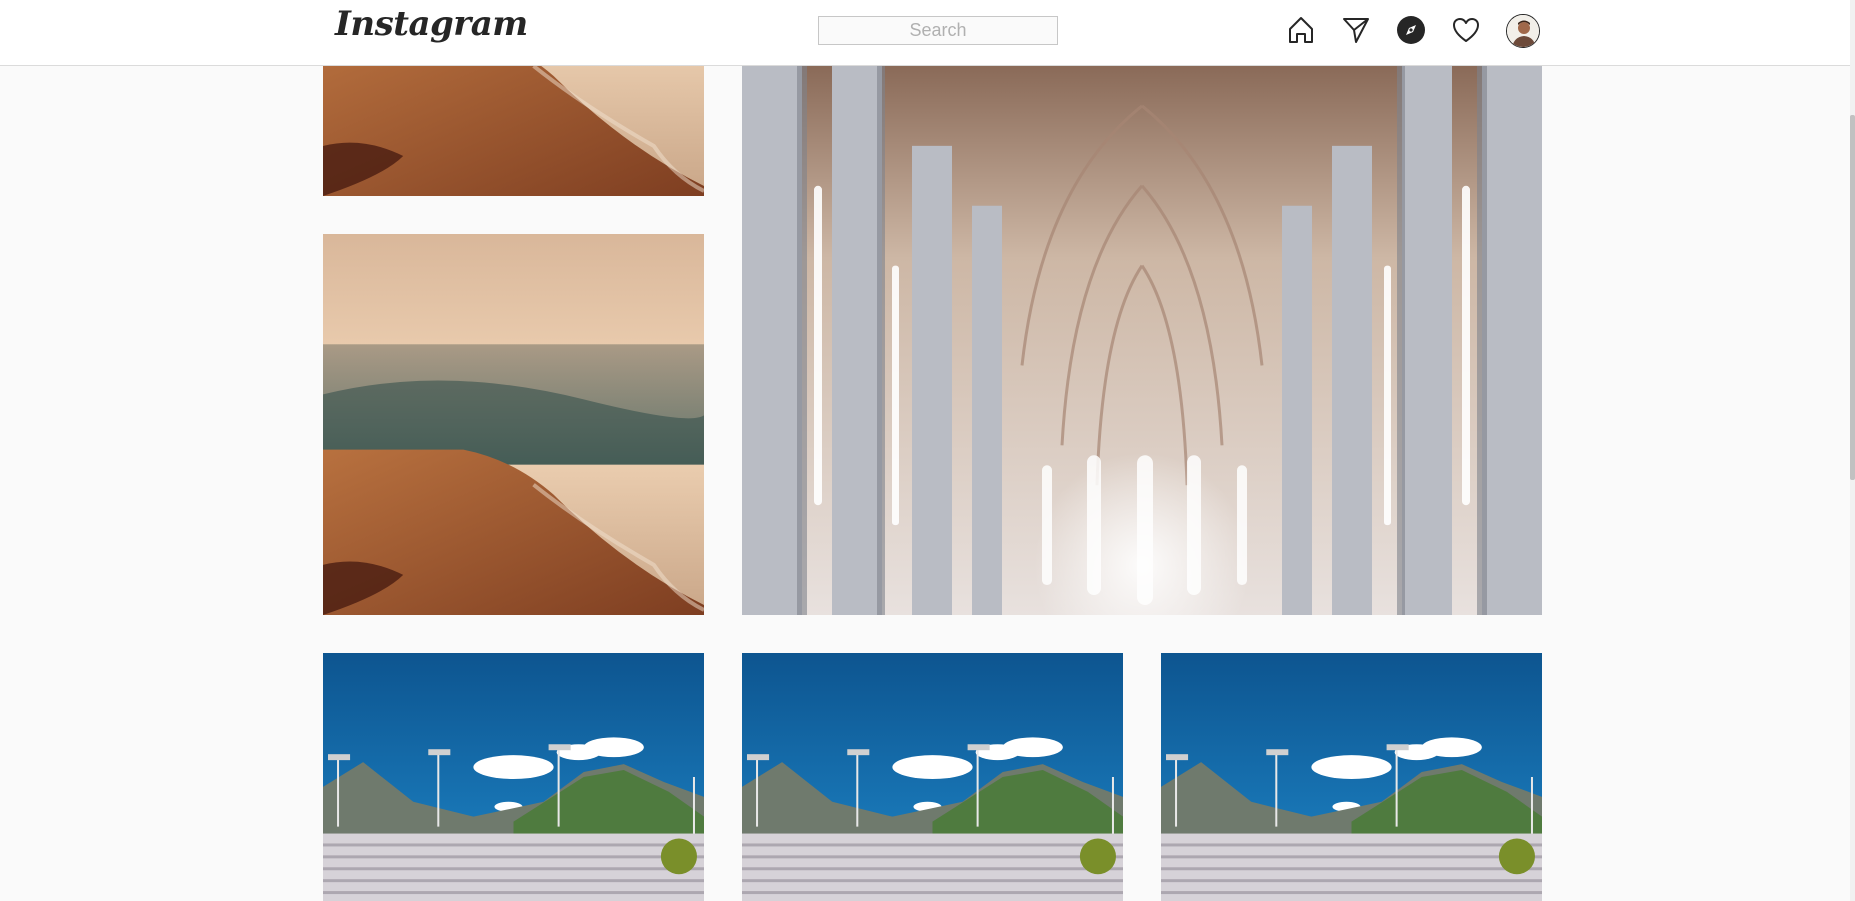 This screenshot has height=901, width=1855. Describe the element at coordinates (1411, 30) in the screenshot. I see `explore-compass-icon` at that location.